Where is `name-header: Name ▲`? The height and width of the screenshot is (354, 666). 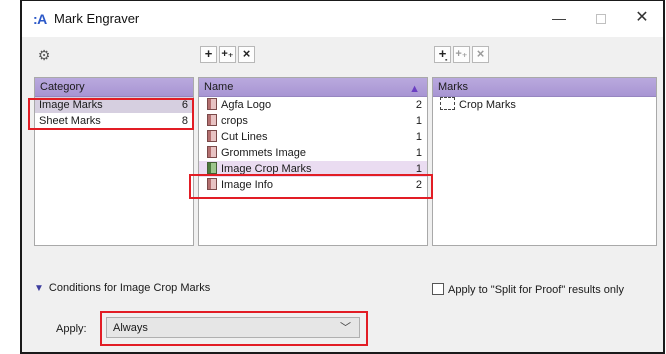 name-header: Name ▲ is located at coordinates (313, 87).